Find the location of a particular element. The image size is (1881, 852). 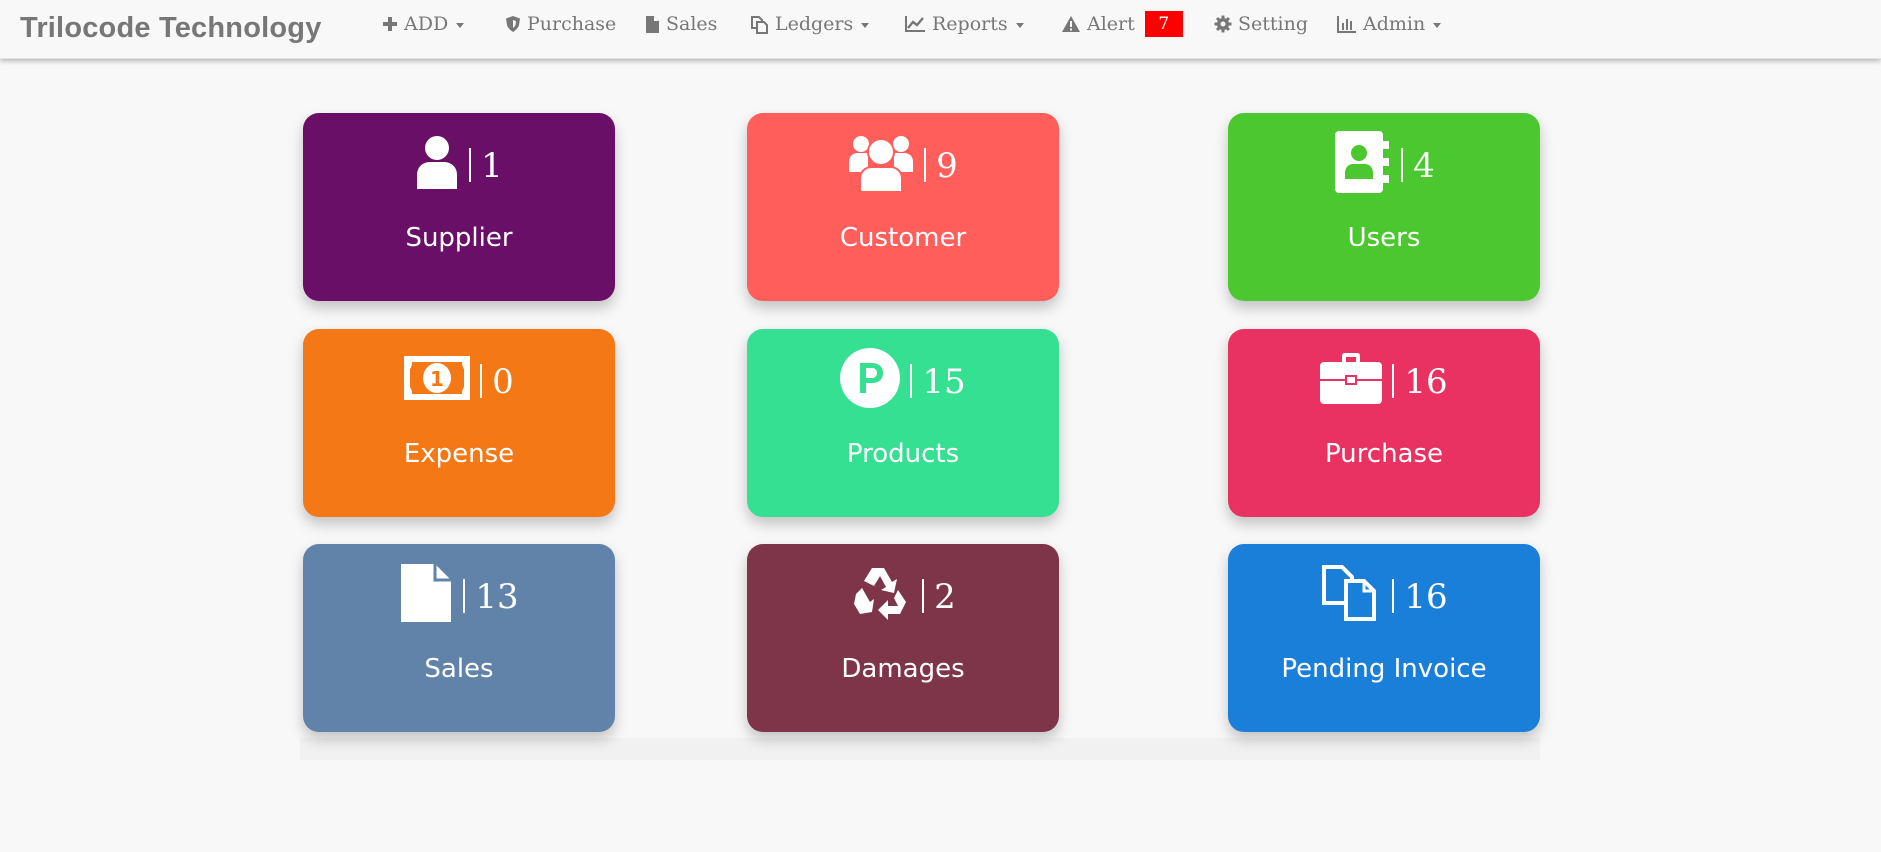

svg-text: 1 is located at coordinates (437, 379).